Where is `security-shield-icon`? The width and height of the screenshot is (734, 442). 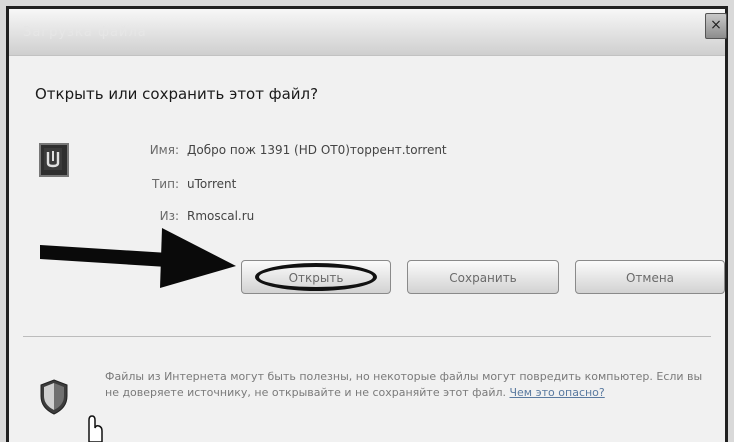 security-shield-icon is located at coordinates (54, 397).